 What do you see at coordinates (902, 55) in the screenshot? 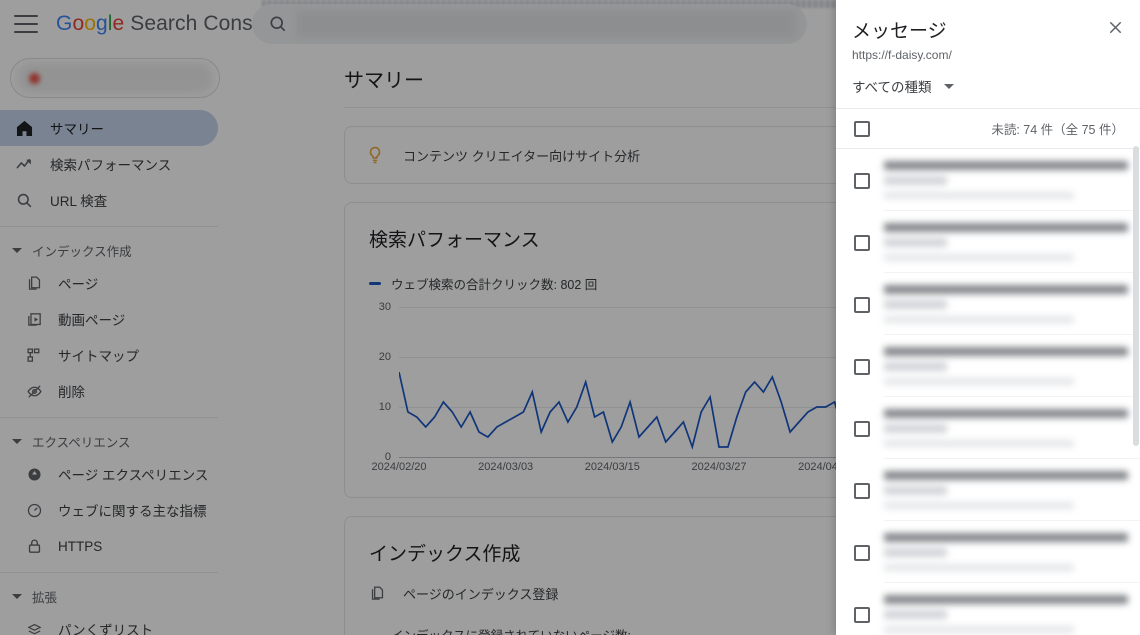
I see `messages-panel-url: https://f-daisy.com/` at bounding box center [902, 55].